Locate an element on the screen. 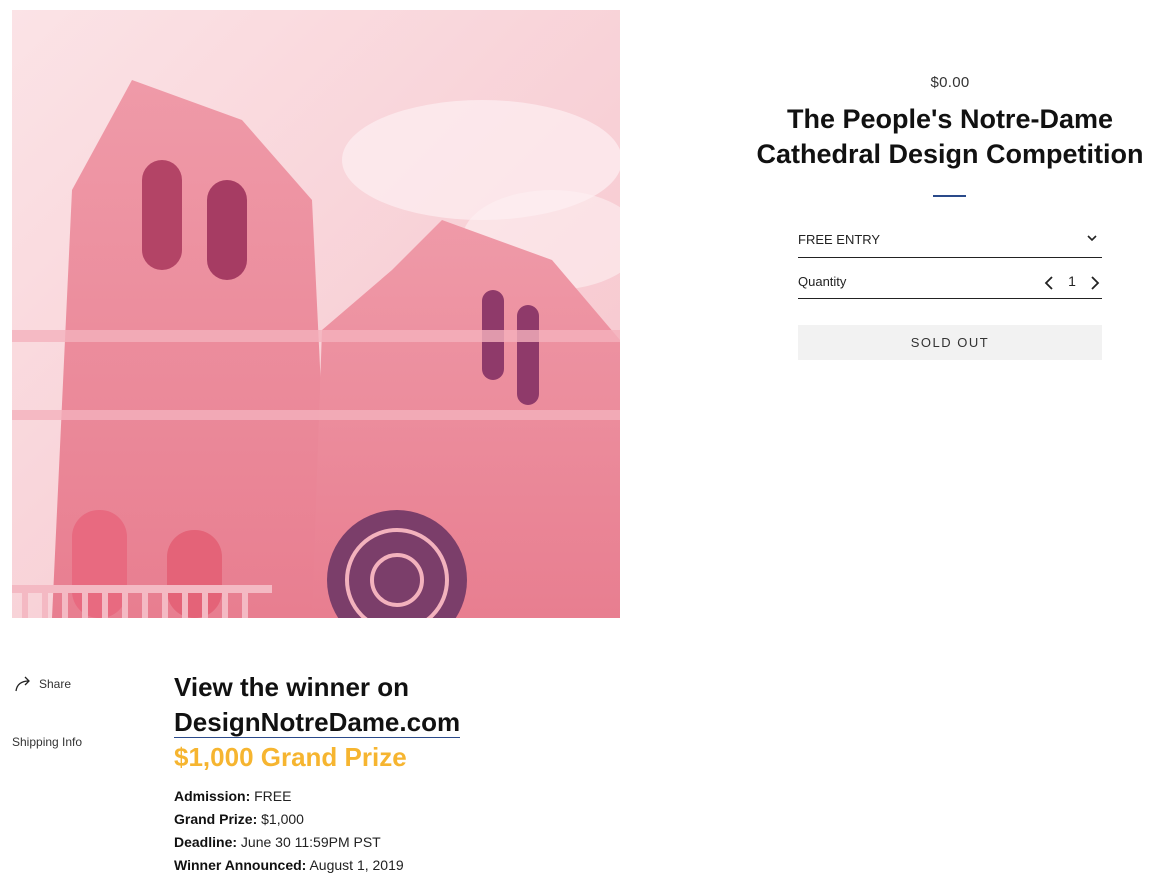 The height and width of the screenshot is (885, 1161). fact-row: Grand Prize: $1,000 is located at coordinates (414, 819).